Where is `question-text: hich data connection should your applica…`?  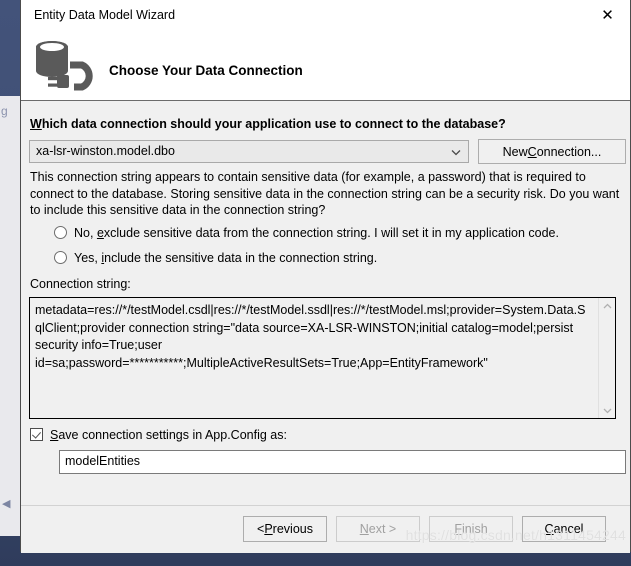
question-text: hich data connection should your applica… is located at coordinates (273, 124).